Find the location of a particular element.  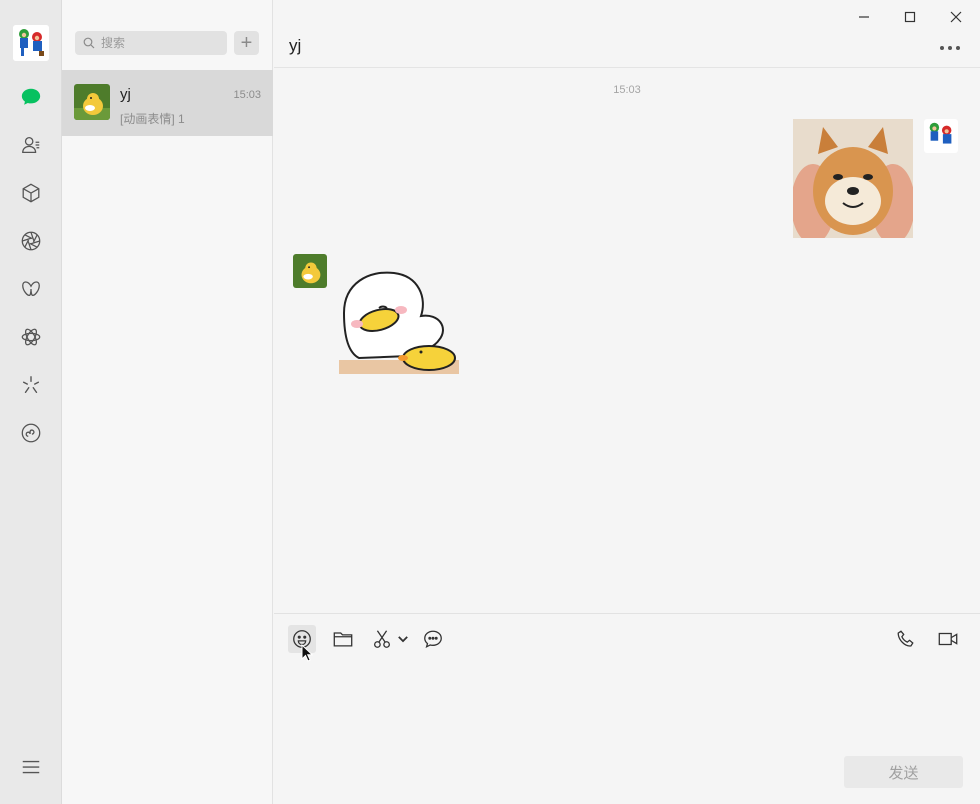

chat-header: yj is located at coordinates (627, 34).